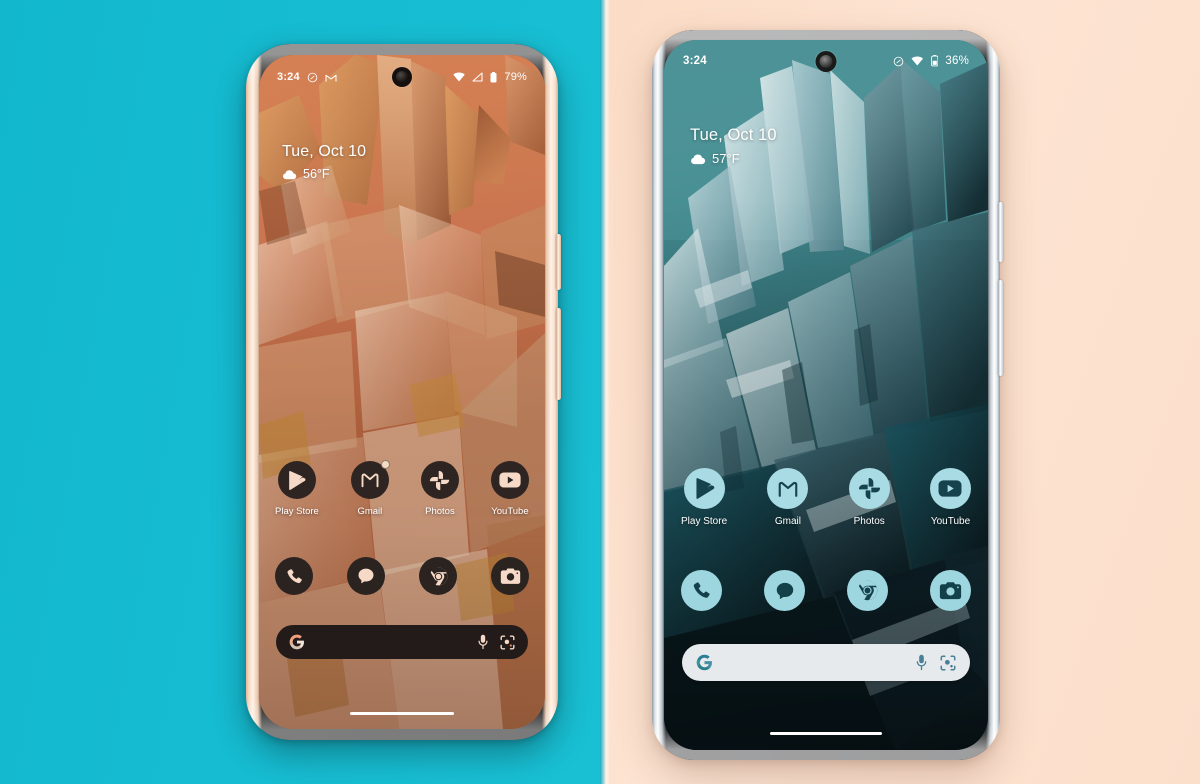 The width and height of the screenshot is (1200, 784). Describe the element at coordinates (733, 146) in the screenshot. I see `at-a-glance-widget-right: Tue, Oct 10 57°F` at that location.